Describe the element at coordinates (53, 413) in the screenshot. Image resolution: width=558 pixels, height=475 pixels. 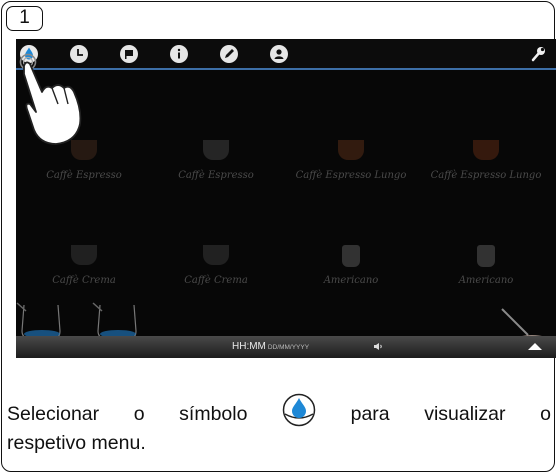
I see `caption-word: Selecionar` at that location.